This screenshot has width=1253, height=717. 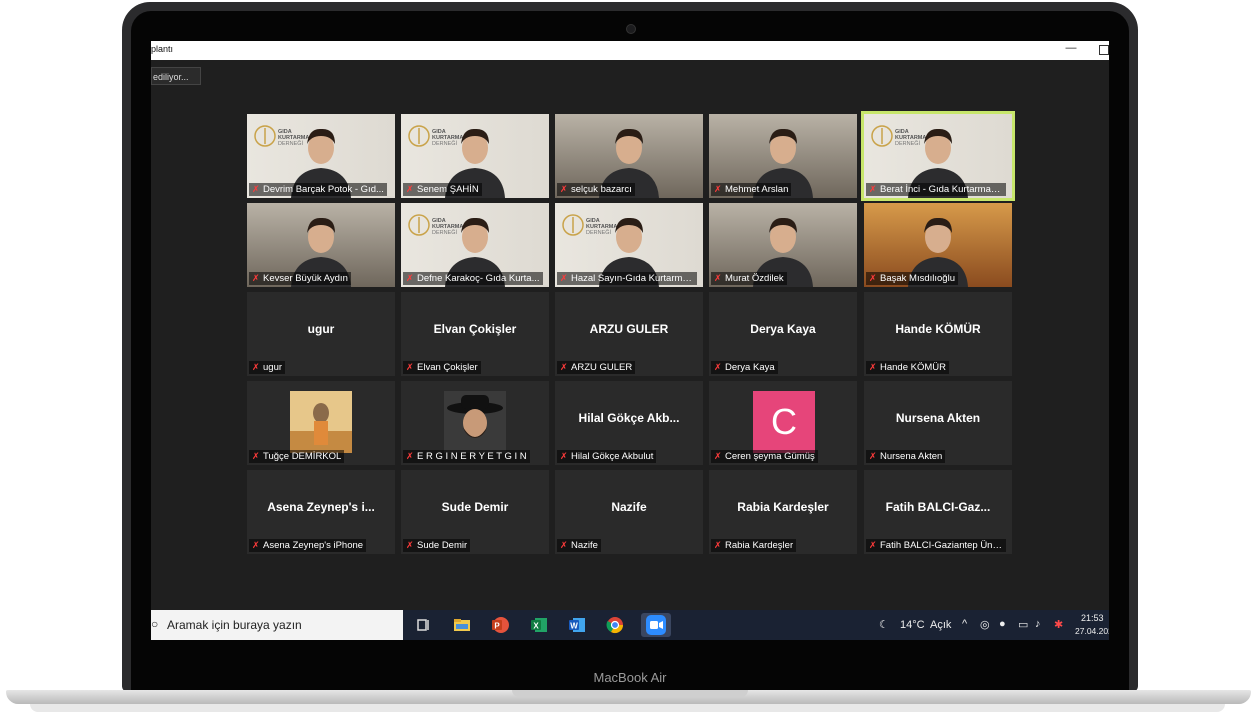 I want to click on participant-tile: ugur ✗ ugur, so click(x=321, y=334).